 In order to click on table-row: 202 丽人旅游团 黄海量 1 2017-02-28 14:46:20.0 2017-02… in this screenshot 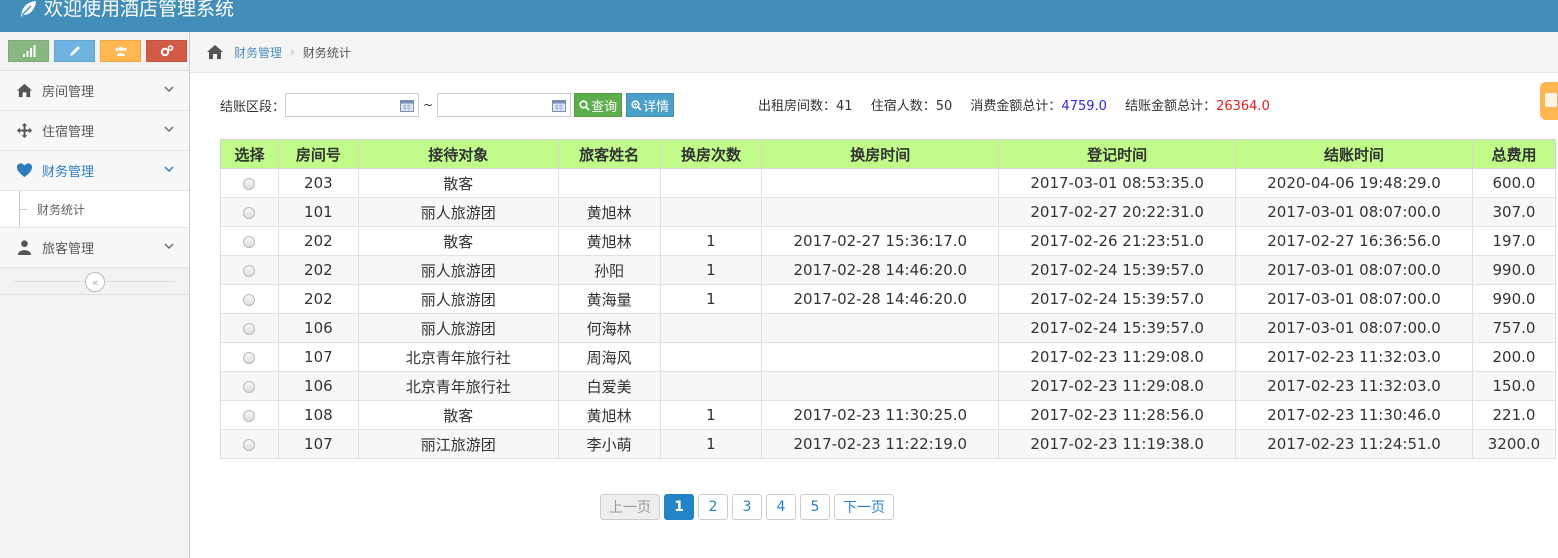, I will do `click(888, 299)`.